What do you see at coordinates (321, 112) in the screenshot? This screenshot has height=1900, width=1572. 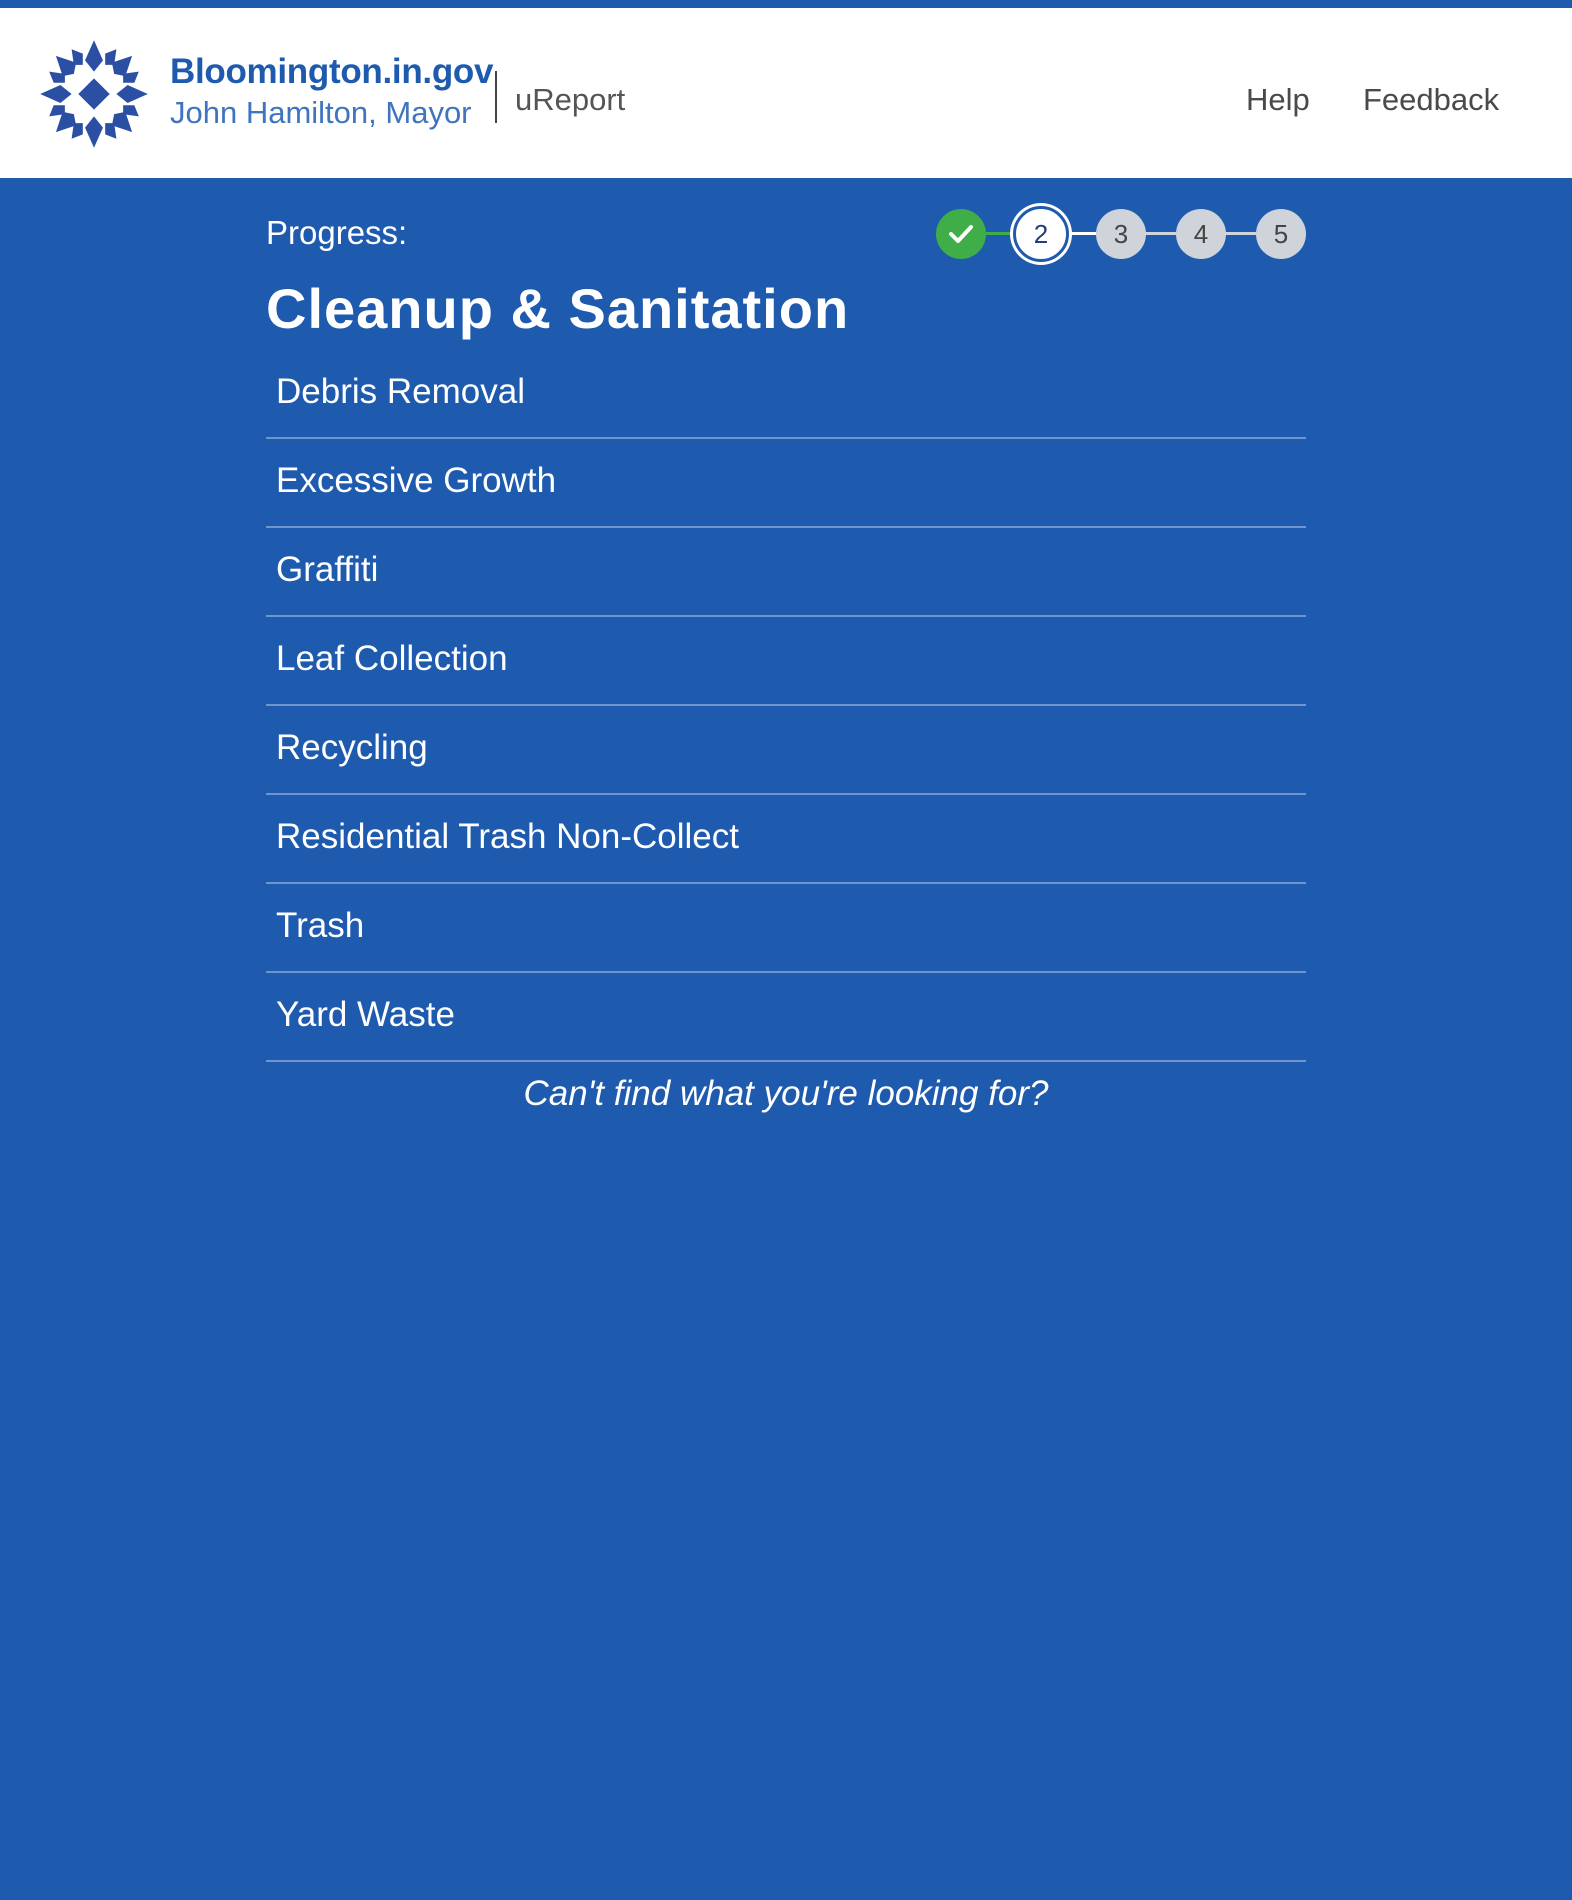 I see `brand-subtitle: John Hamilton, Mayor` at bounding box center [321, 112].